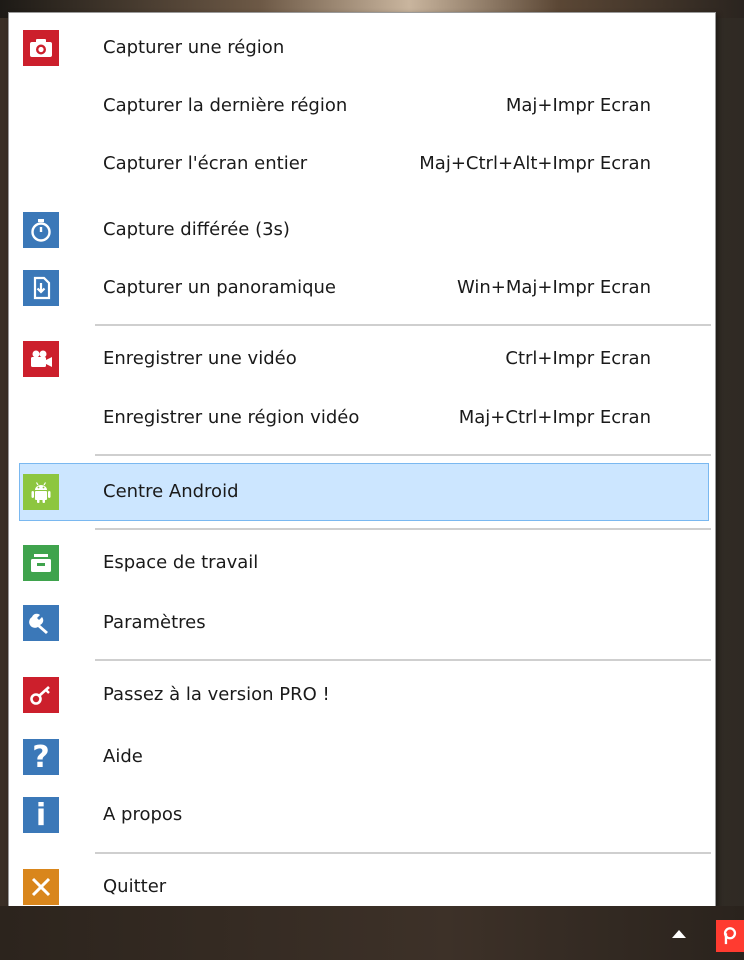 The height and width of the screenshot is (960, 744). What do you see at coordinates (41, 623) in the screenshot?
I see `wrench-icon` at bounding box center [41, 623].